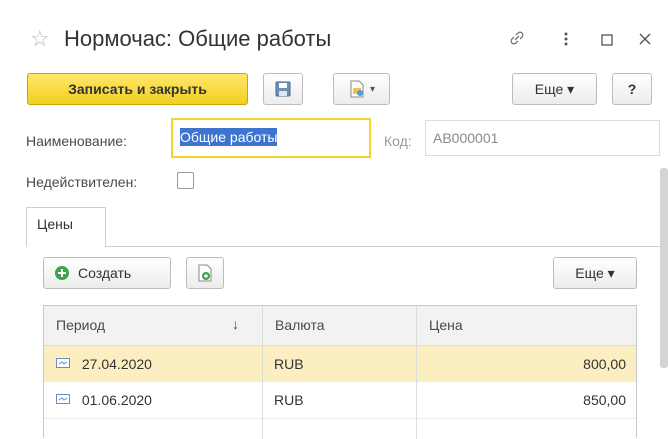 This screenshot has width=668, height=439. Describe the element at coordinates (340, 400) in the screenshot. I see `table-row: 01.06.2020 RUB 850,00` at that location.